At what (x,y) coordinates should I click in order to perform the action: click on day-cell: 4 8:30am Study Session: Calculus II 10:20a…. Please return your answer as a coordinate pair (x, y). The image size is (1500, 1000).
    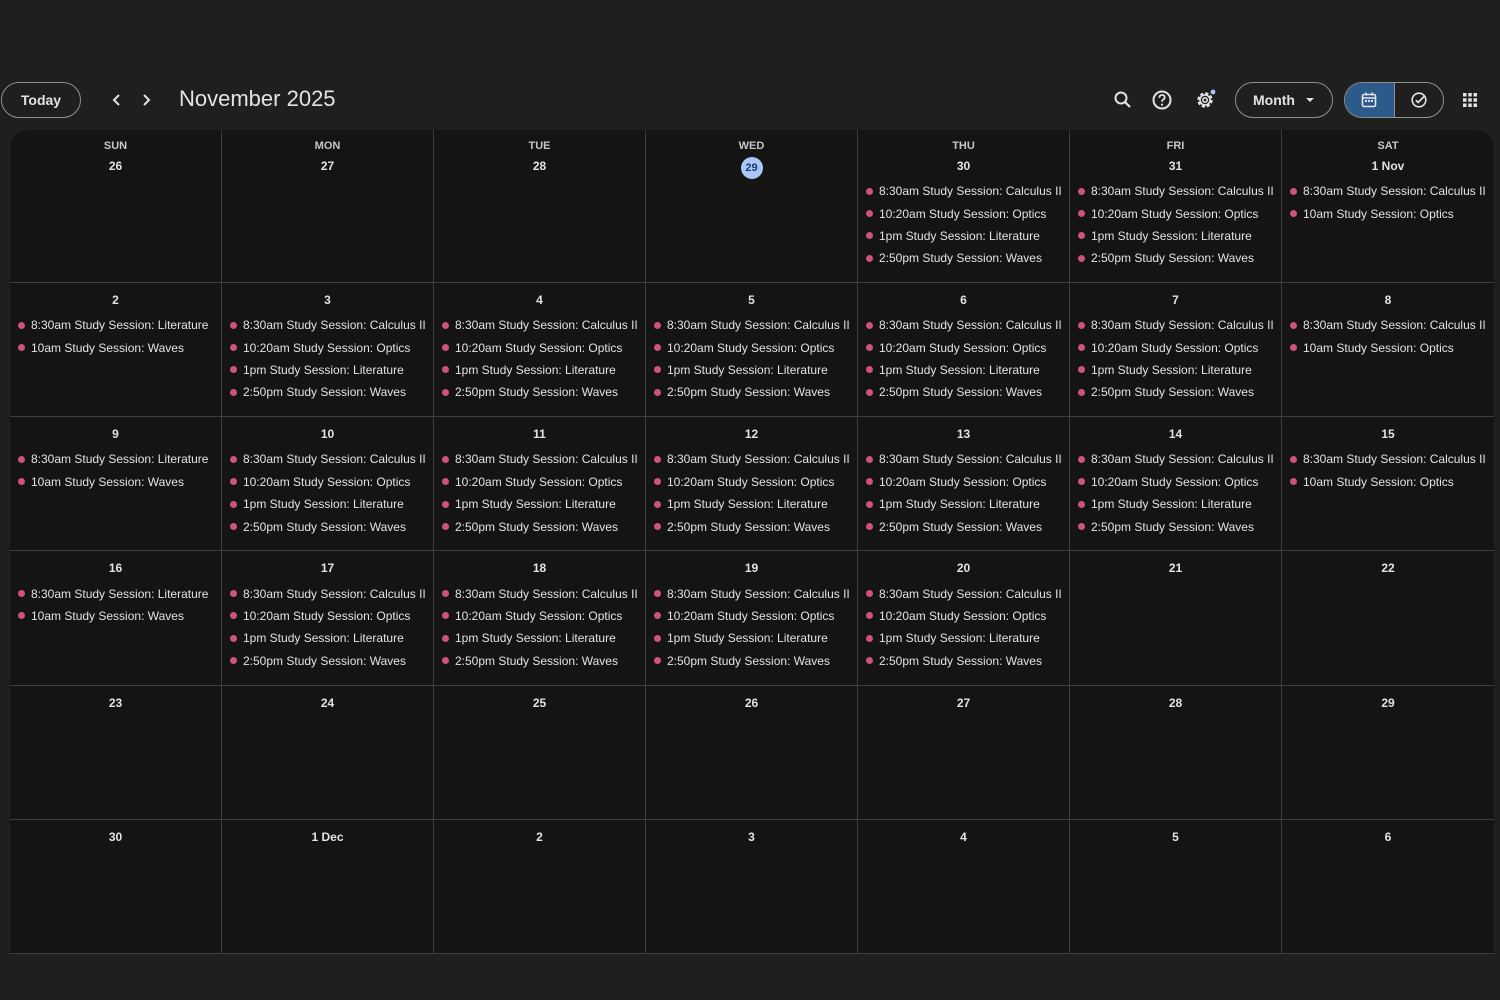
    Looking at the image, I should click on (540, 350).